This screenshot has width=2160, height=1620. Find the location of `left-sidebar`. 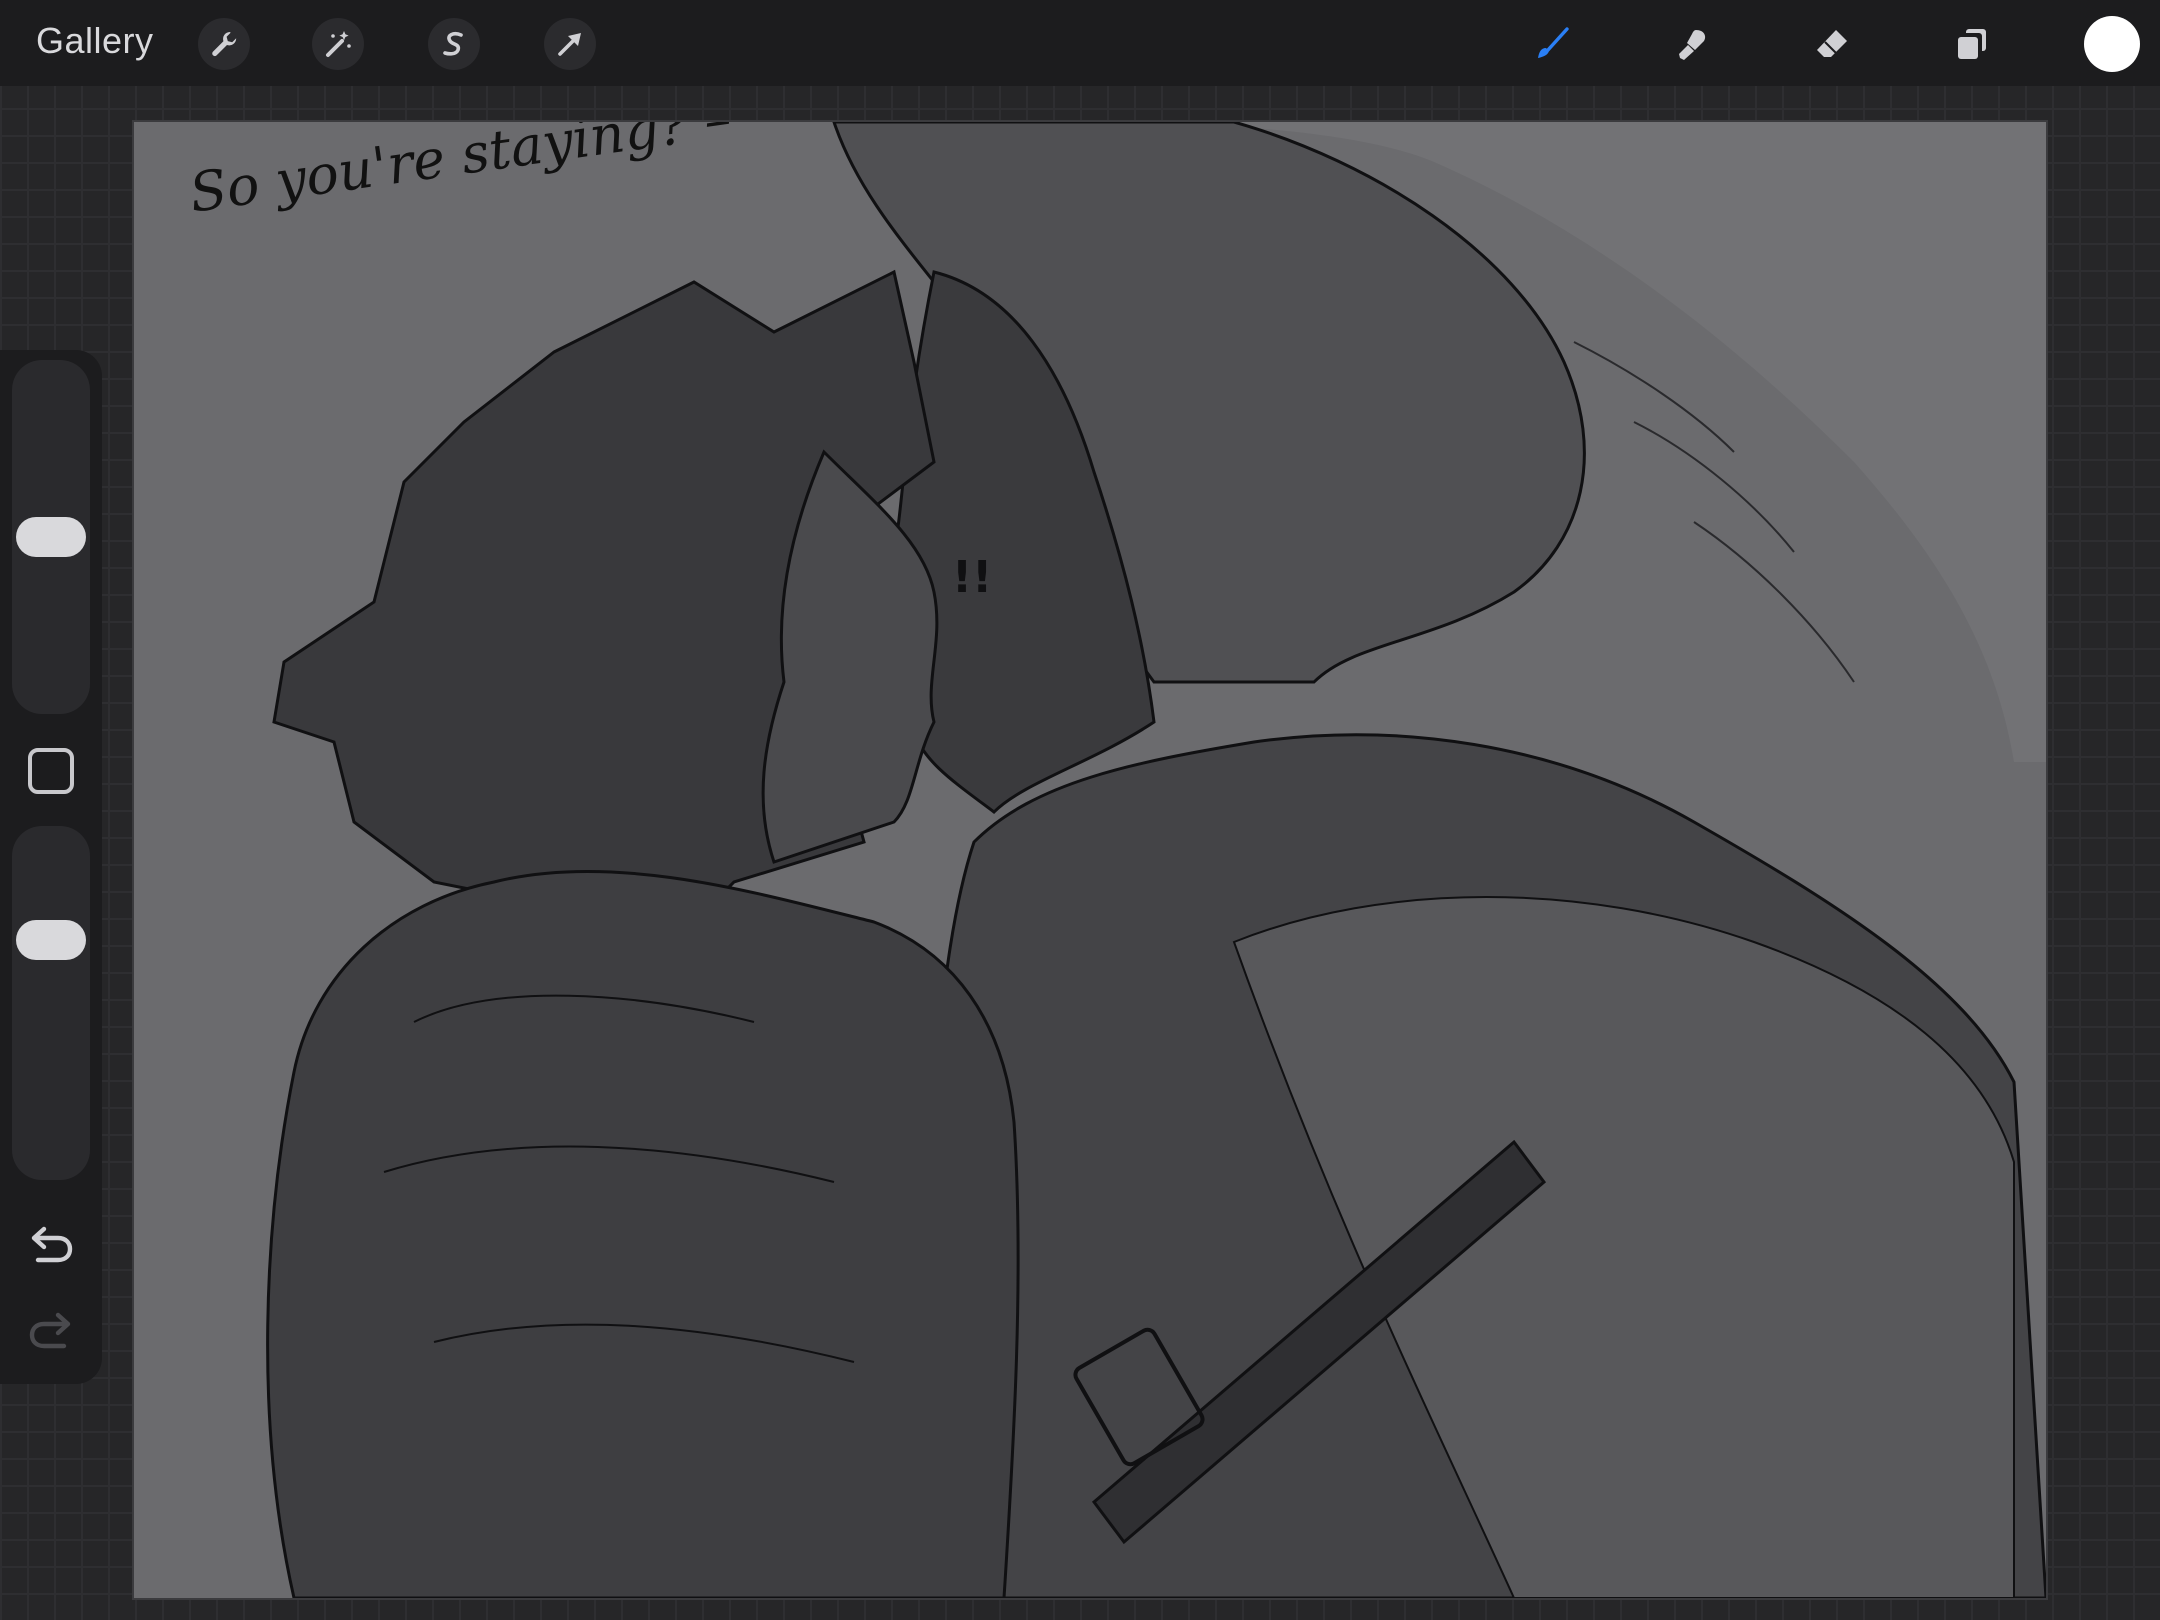

left-sidebar is located at coordinates (51, 867).